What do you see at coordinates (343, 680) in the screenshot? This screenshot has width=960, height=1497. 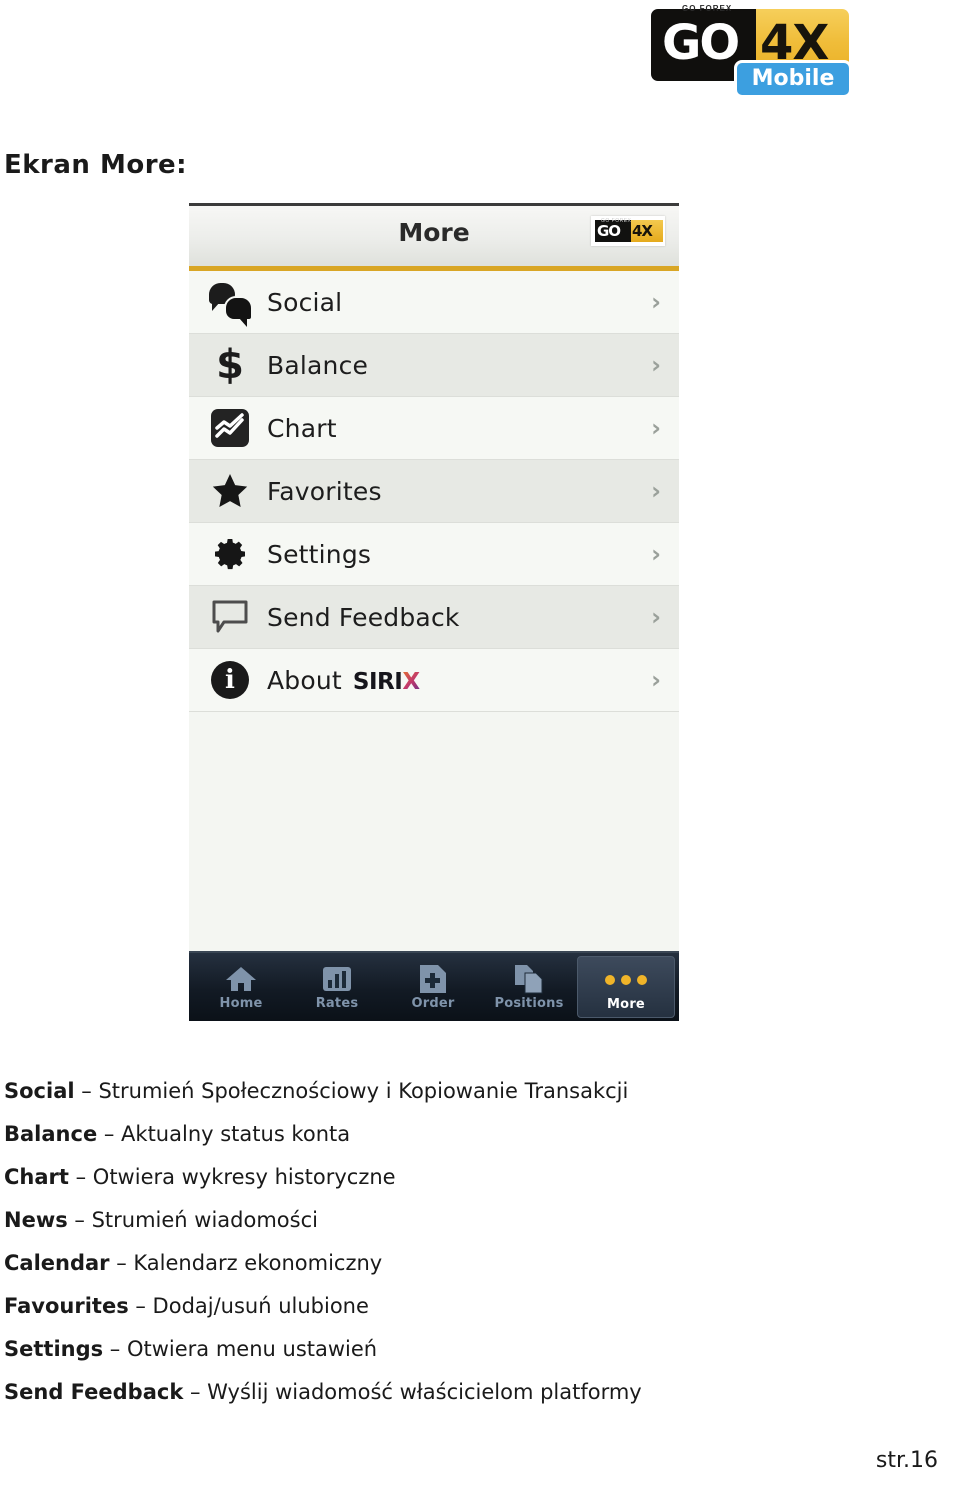 I see `menu-item-label-group: About SIRIX` at bounding box center [343, 680].